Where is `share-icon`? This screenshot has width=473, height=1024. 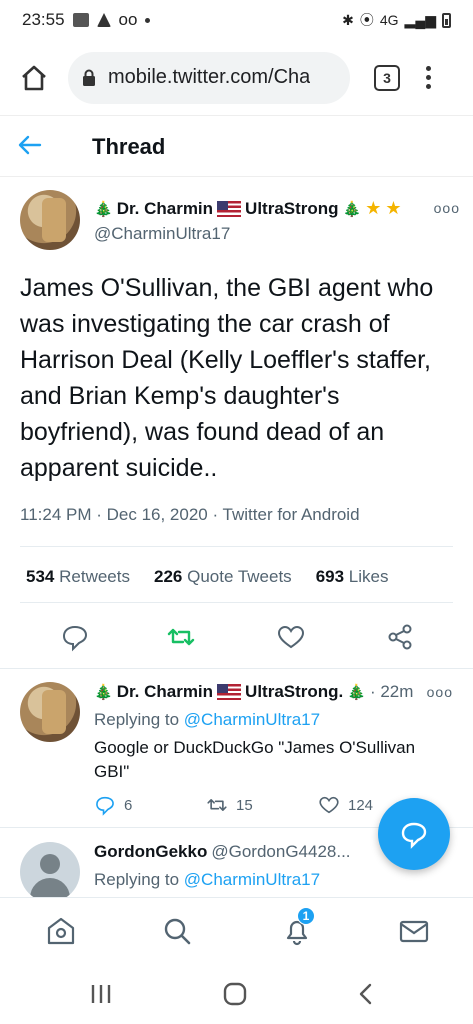 share-icon is located at coordinates (400, 637).